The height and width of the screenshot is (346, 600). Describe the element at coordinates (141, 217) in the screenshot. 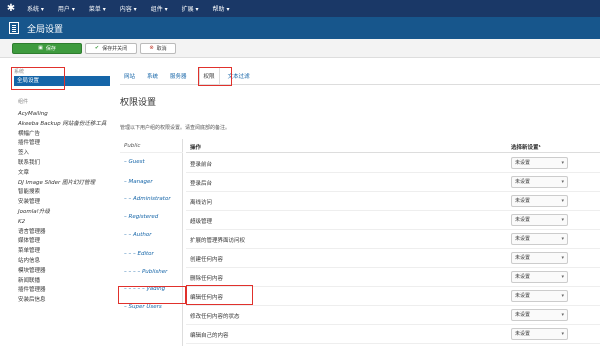

I see `user-group-item: – Registered` at that location.